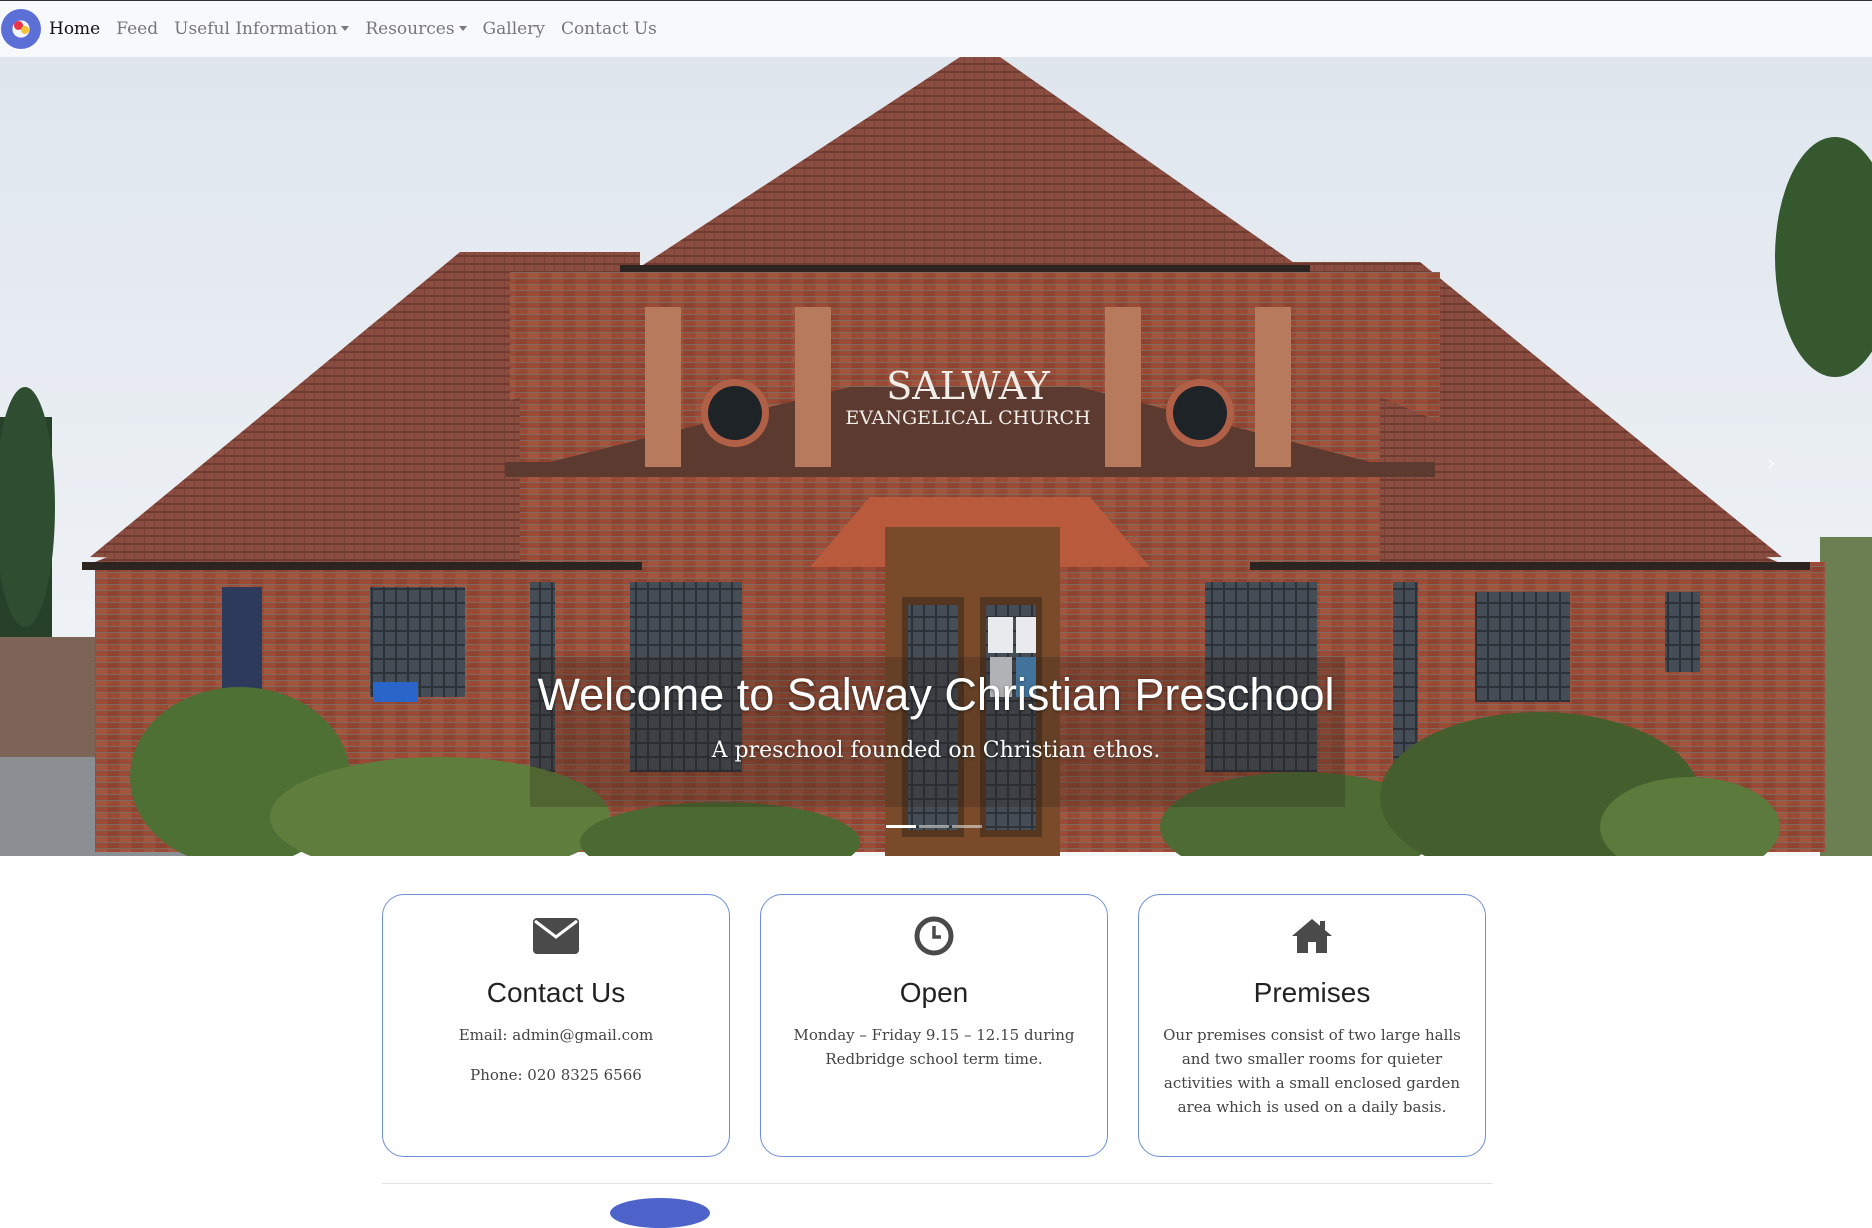 The width and height of the screenshot is (1872, 1228). Describe the element at coordinates (21, 29) in the screenshot. I see `salway-logo-icon` at that location.